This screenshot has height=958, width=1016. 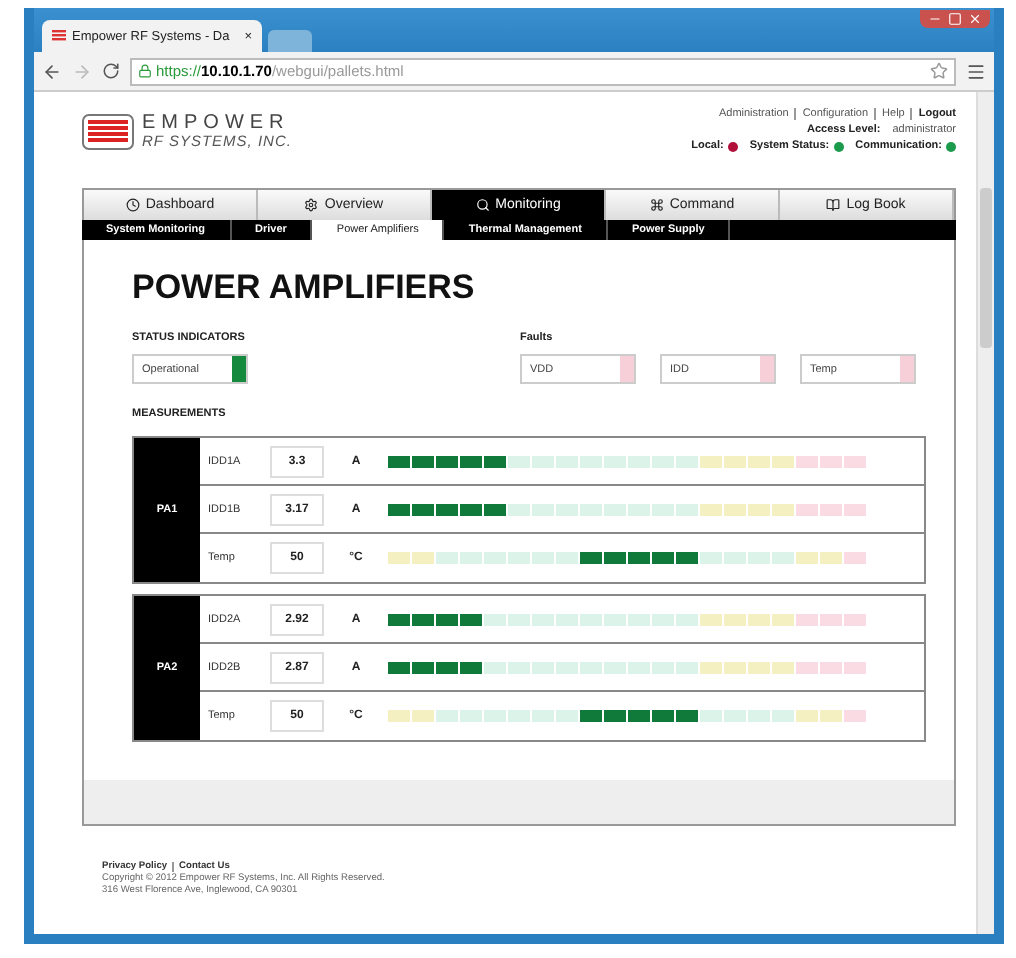 I want to click on scrollbar, so click(x=985, y=513).